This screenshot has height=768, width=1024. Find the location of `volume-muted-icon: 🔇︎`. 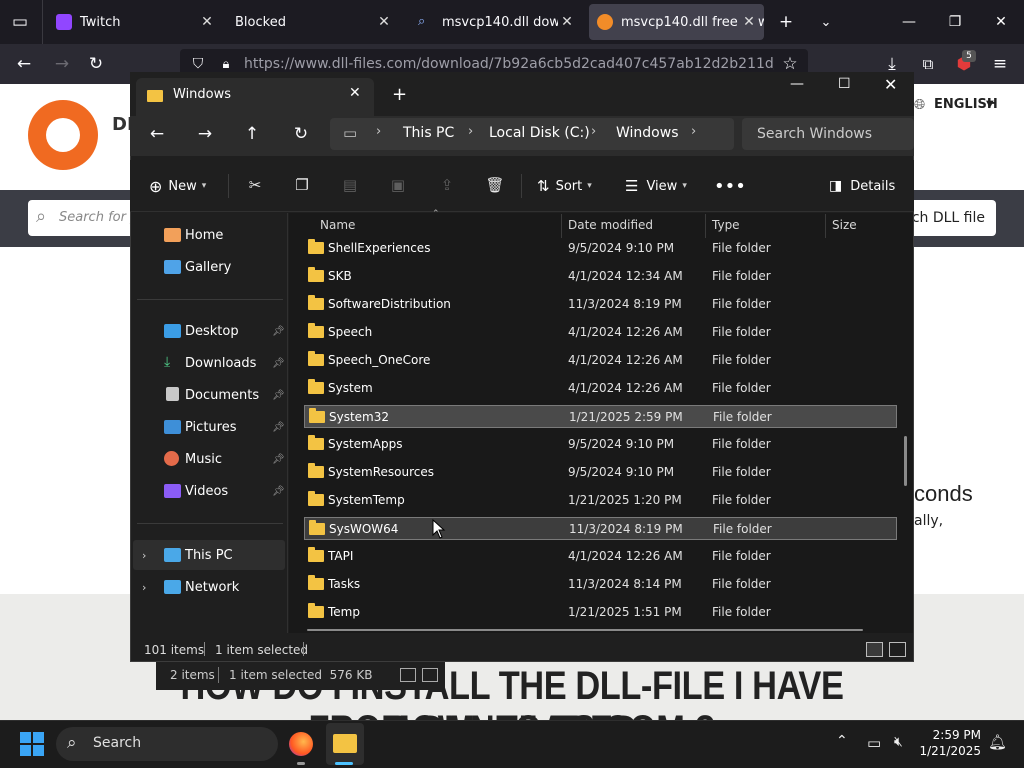

volume-muted-icon: 🔇︎ is located at coordinates (898, 742).